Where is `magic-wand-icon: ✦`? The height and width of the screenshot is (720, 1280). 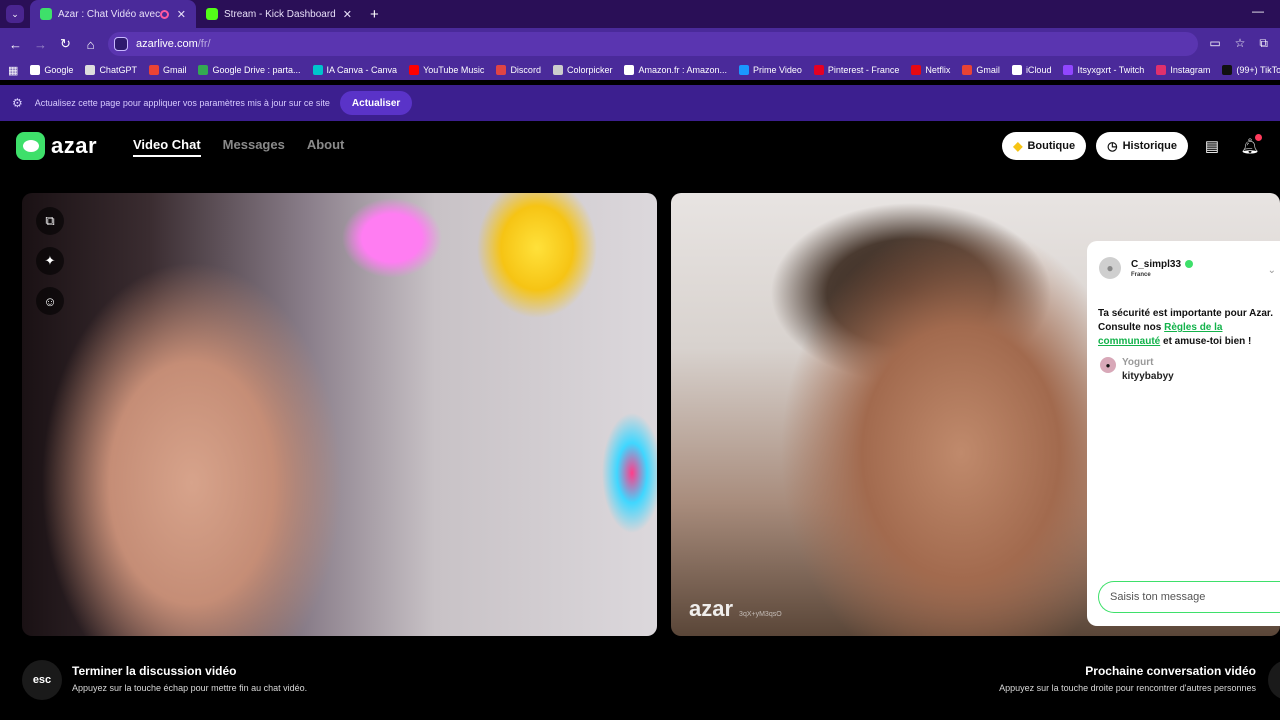 magic-wand-icon: ✦ is located at coordinates (50, 261).